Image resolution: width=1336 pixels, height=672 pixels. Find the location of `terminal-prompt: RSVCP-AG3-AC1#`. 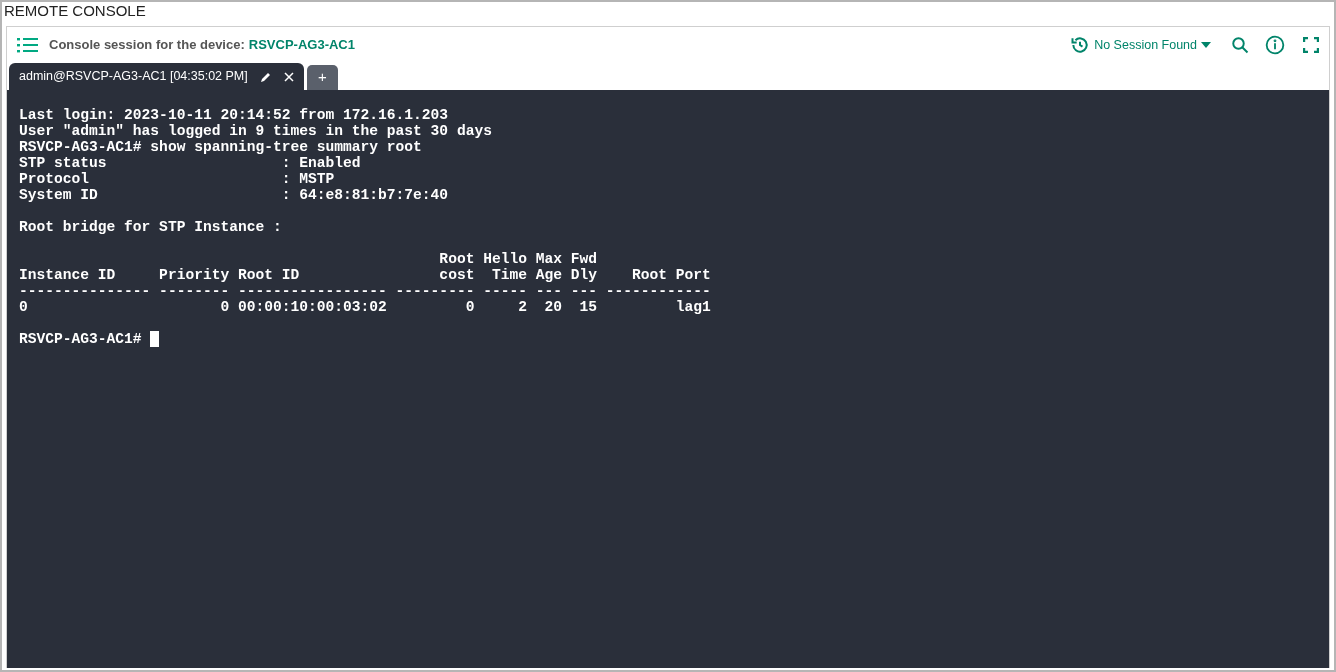

terminal-prompt: RSVCP-AG3-AC1# is located at coordinates (81, 339).